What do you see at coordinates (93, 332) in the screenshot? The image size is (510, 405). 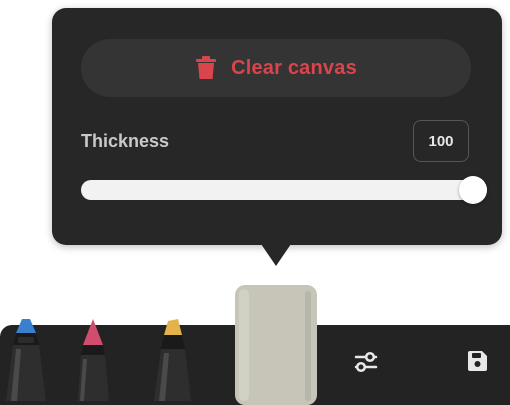 I see `pen-tip-pink` at bounding box center [93, 332].